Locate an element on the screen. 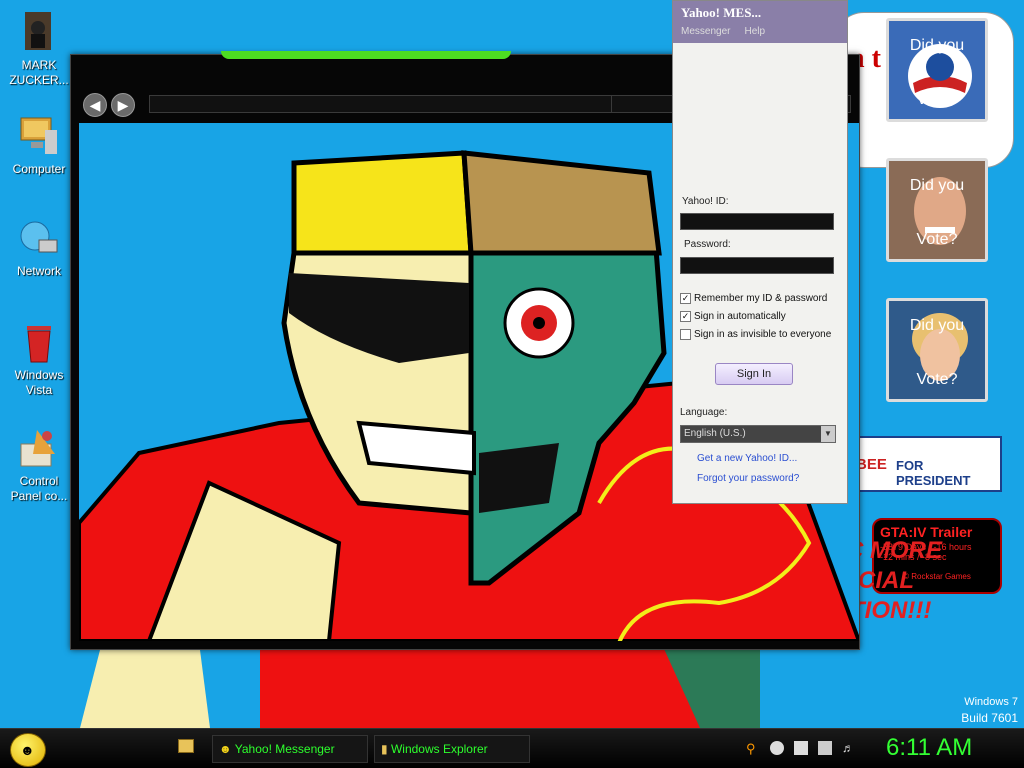 The height and width of the screenshot is (768, 1024). yahoo-id-input is located at coordinates (757, 221).